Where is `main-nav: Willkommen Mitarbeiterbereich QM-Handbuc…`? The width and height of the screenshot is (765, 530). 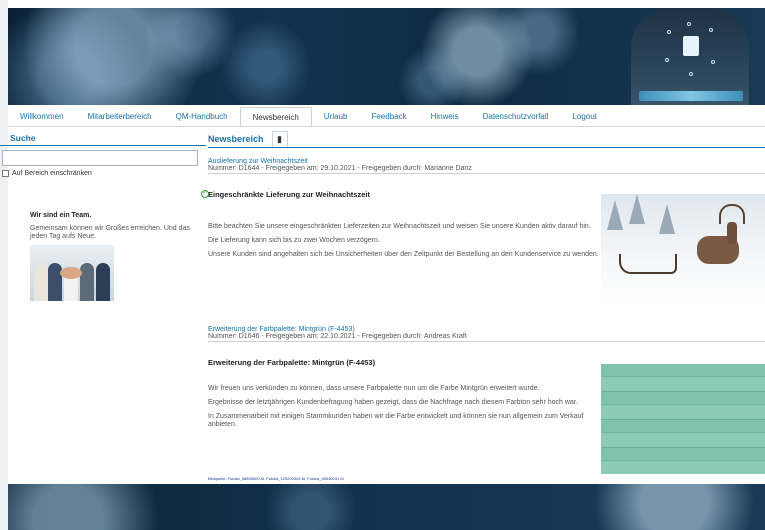
main-nav: Willkommen Mitarbeiterbereich QM-Handbuc… is located at coordinates (308, 116).